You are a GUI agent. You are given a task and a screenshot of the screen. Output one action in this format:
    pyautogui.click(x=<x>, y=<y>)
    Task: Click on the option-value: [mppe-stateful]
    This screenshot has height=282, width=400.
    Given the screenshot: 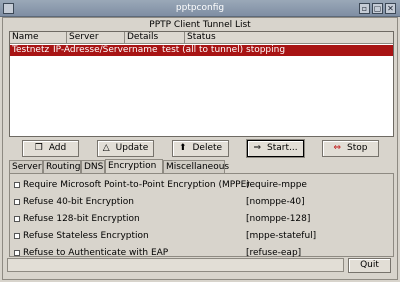 What is the action you would take?
    pyautogui.click(x=281, y=236)
    